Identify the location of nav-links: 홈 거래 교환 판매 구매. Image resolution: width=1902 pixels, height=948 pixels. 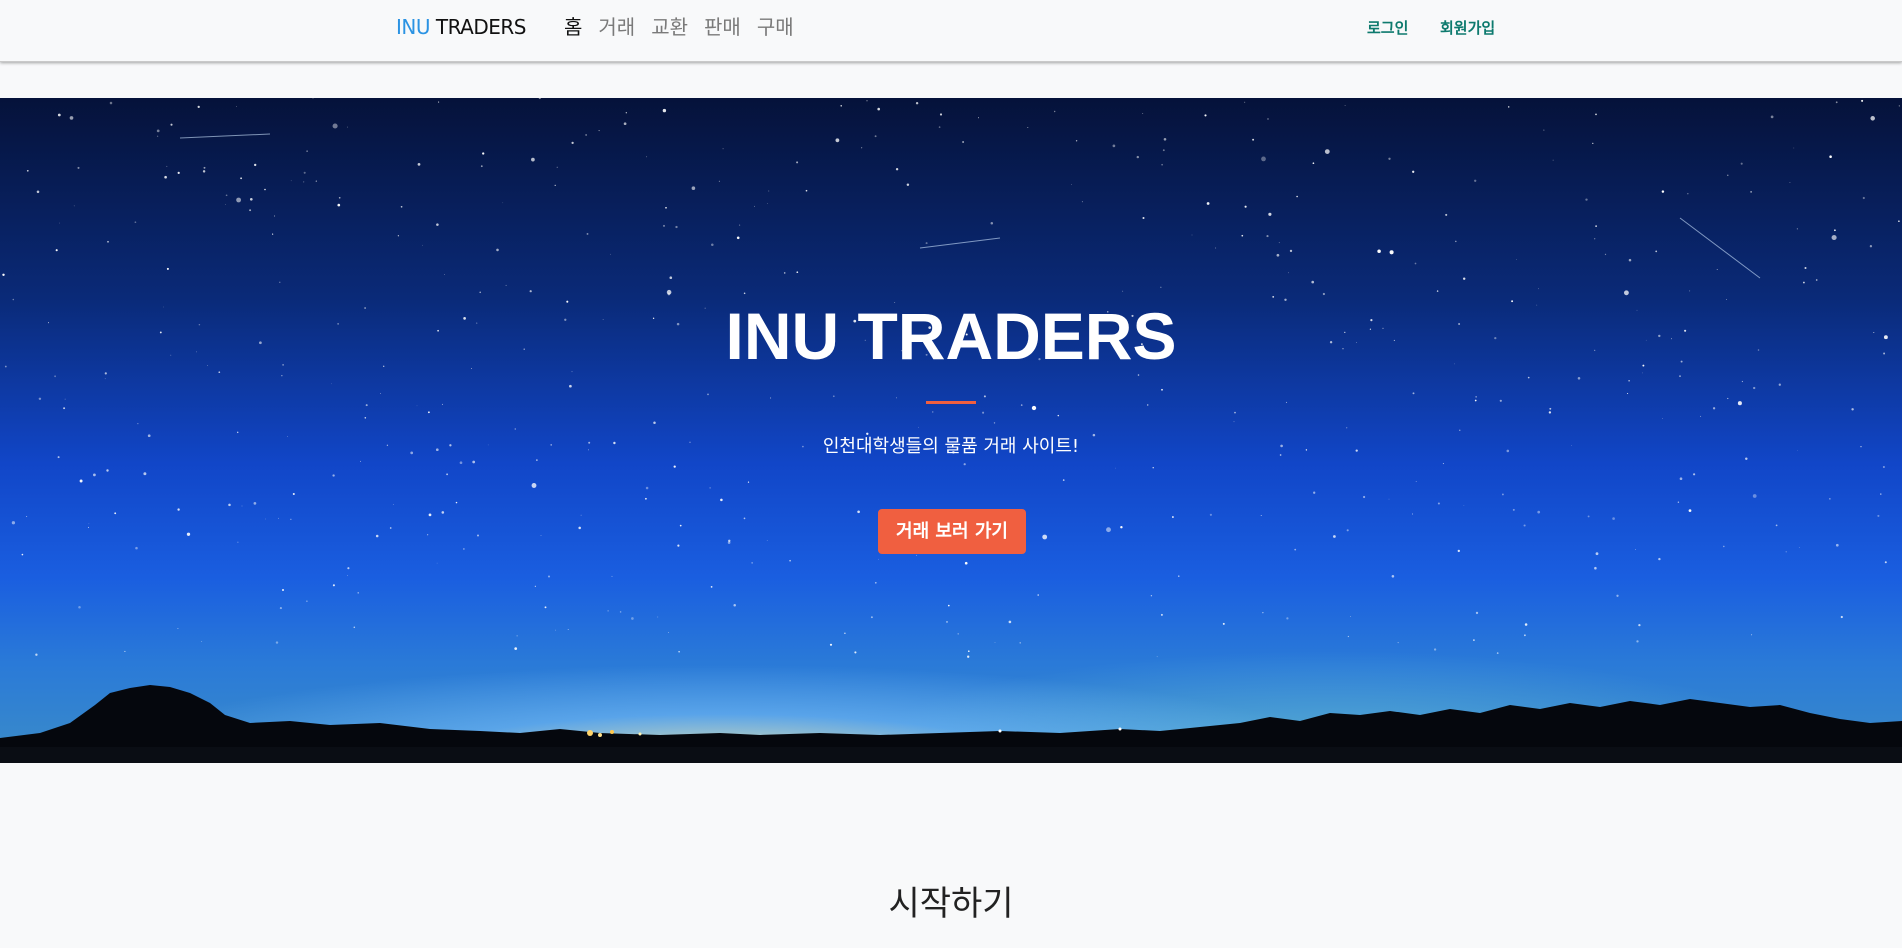
(679, 27).